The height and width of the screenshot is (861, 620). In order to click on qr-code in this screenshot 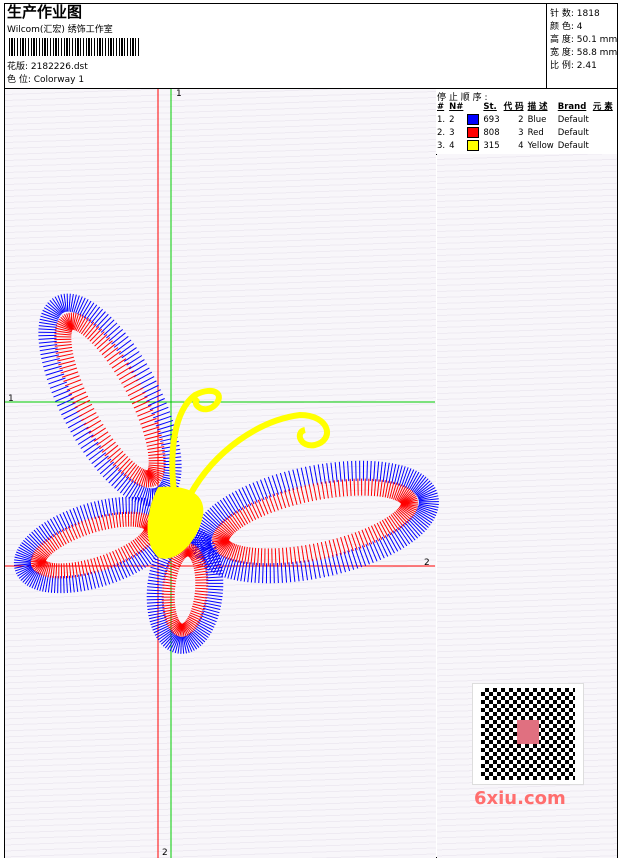, I will do `click(528, 734)`.